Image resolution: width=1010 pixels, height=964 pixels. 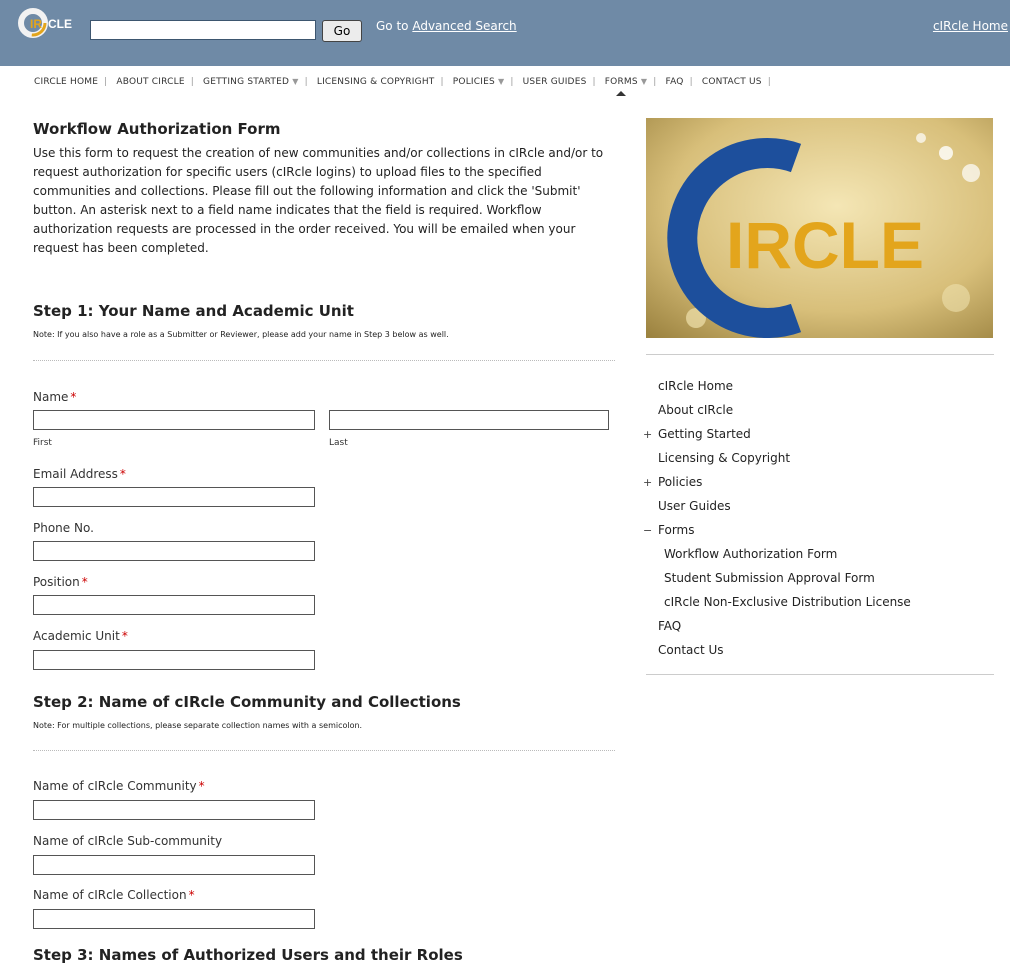 What do you see at coordinates (174, 605) in the screenshot?
I see `position-input` at bounding box center [174, 605].